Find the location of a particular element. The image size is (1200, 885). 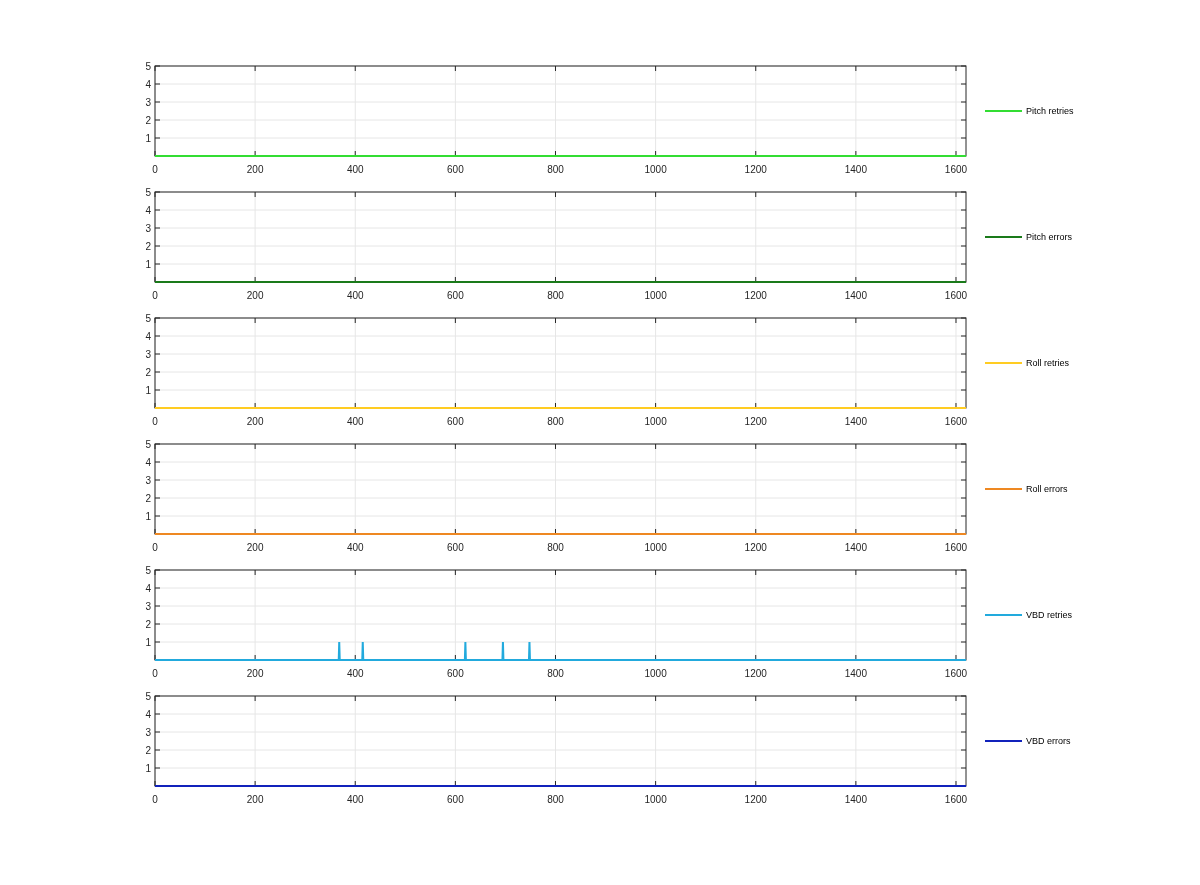

legend-label: Roll retries is located at coordinates (1047, 363).